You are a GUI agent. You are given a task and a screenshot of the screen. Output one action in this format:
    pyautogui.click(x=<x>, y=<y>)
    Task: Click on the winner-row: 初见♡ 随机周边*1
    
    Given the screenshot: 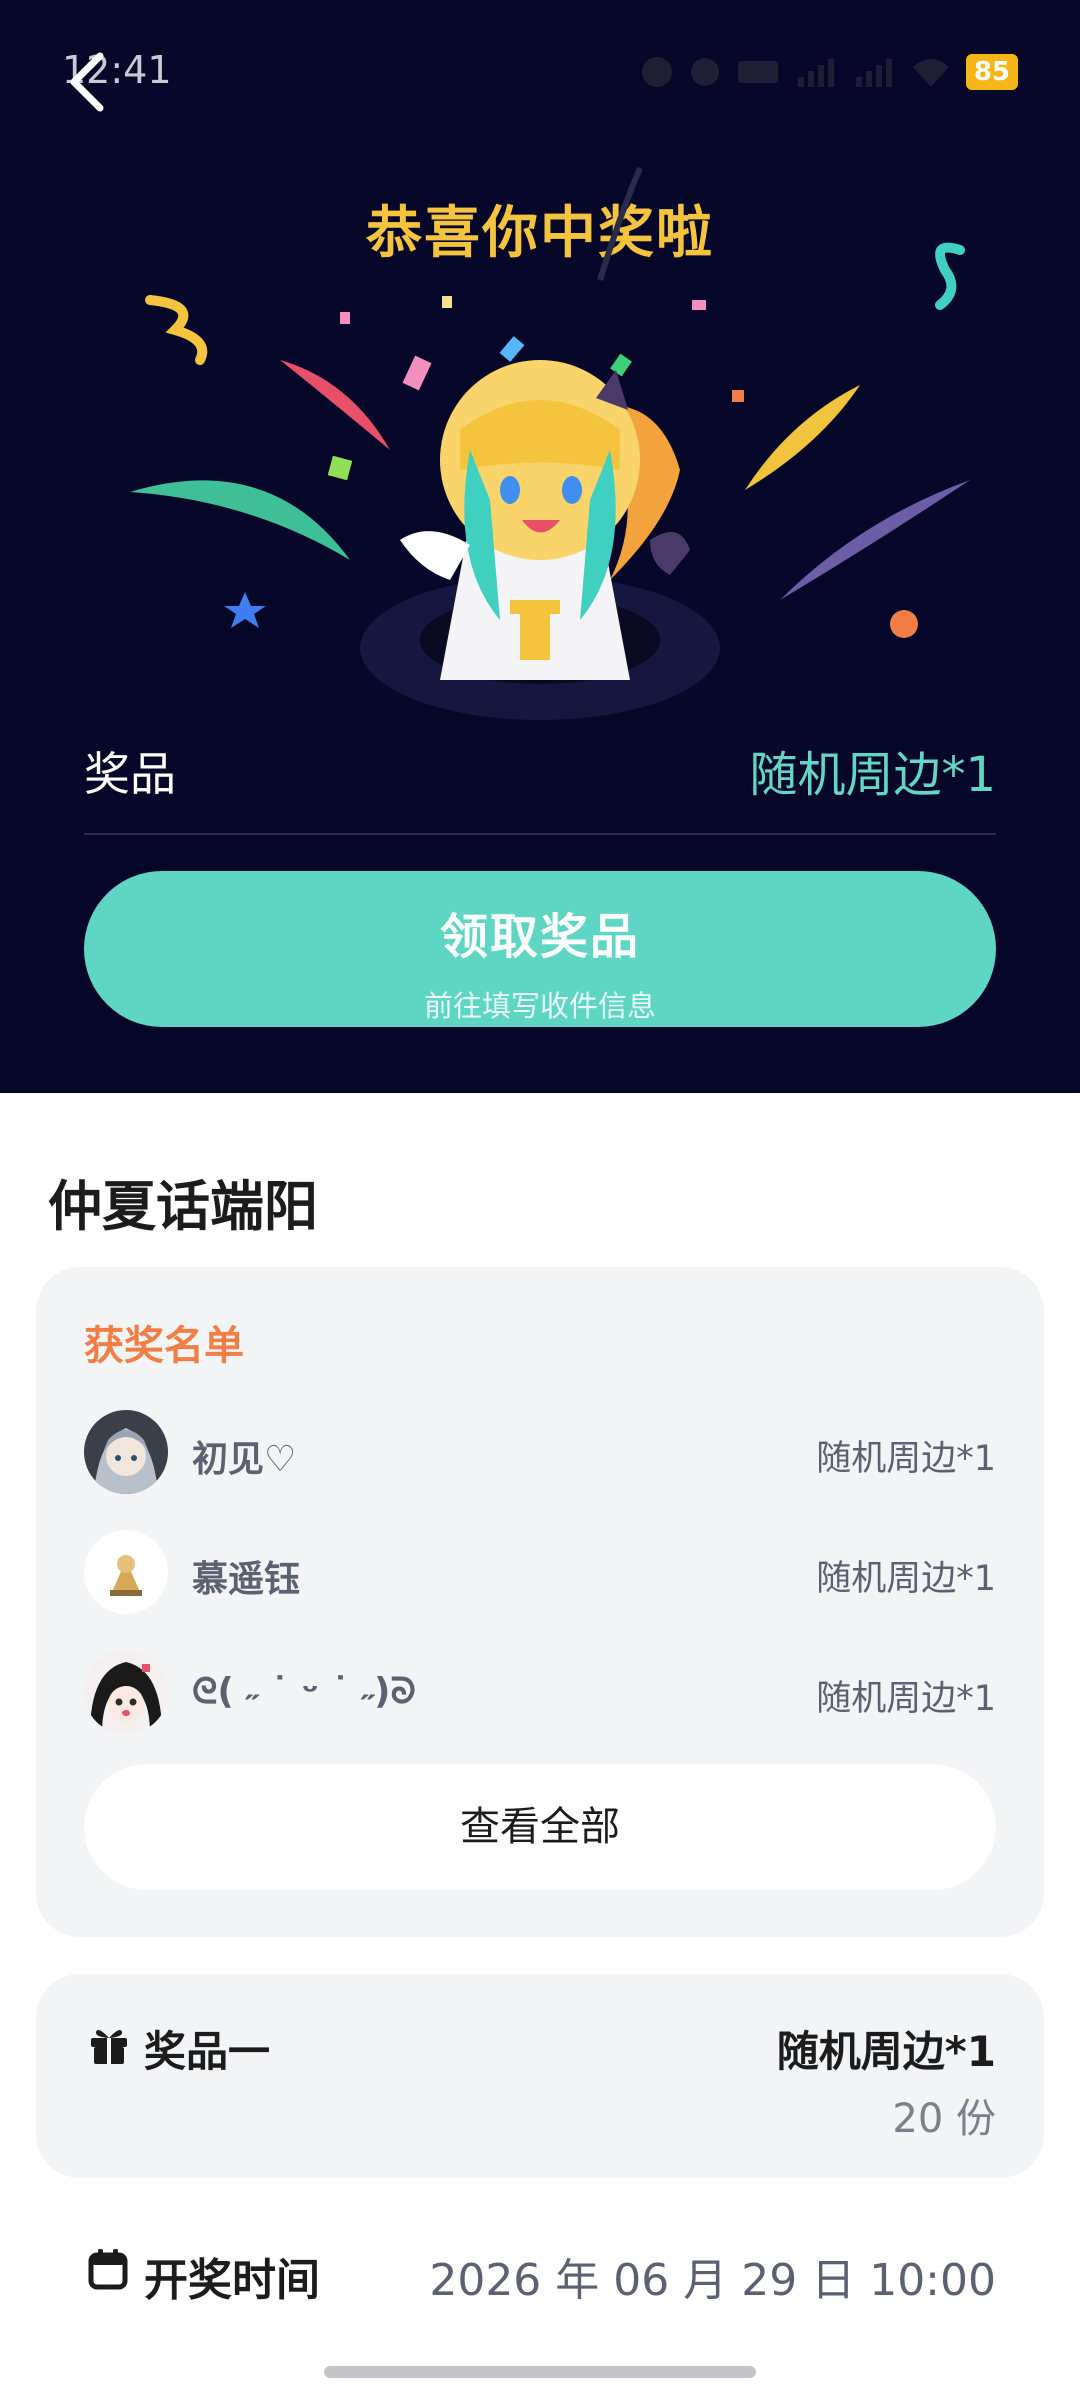 What is the action you would take?
    pyautogui.click(x=540, y=1452)
    